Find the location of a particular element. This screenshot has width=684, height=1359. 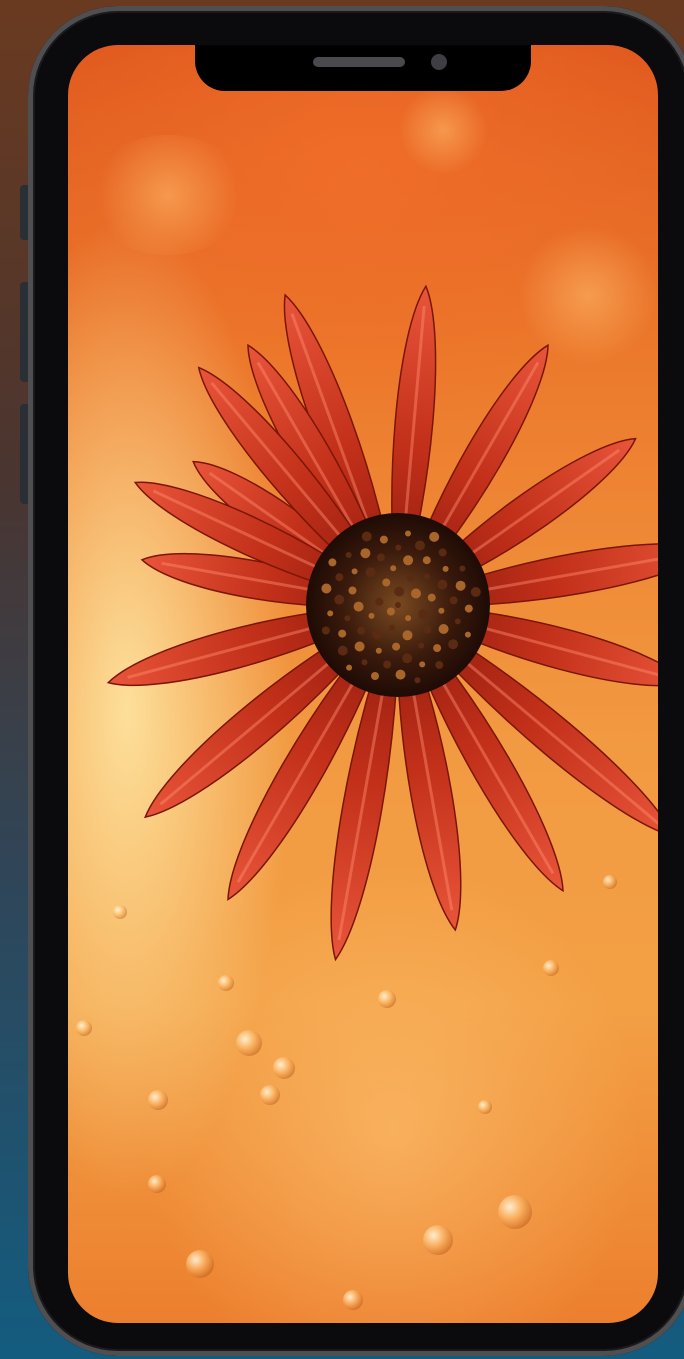

front-camera-icon is located at coordinates (439, 62).